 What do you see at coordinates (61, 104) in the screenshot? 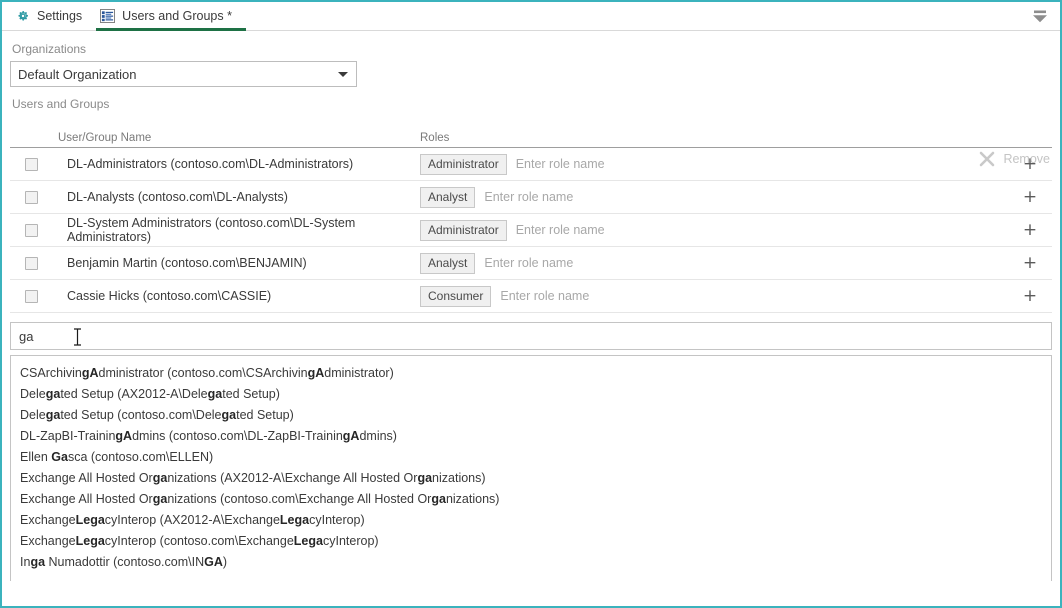
I see `users-and-groups-label: Users and Groups` at bounding box center [61, 104].